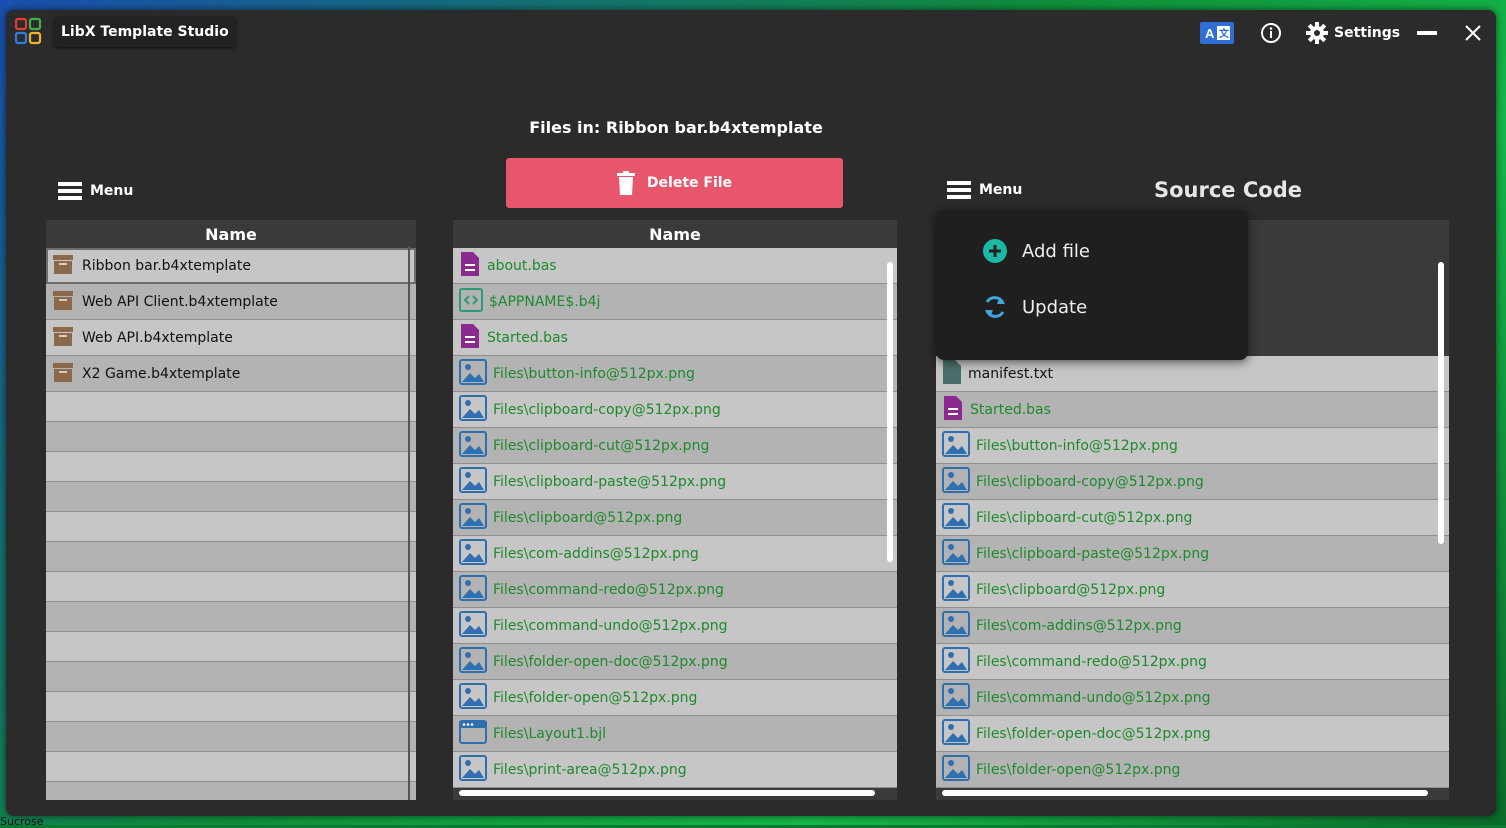 Image resolution: width=1506 pixels, height=828 pixels. Describe the element at coordinates (890, 412) in the screenshot. I see `files-vertical-scrollbar` at that location.